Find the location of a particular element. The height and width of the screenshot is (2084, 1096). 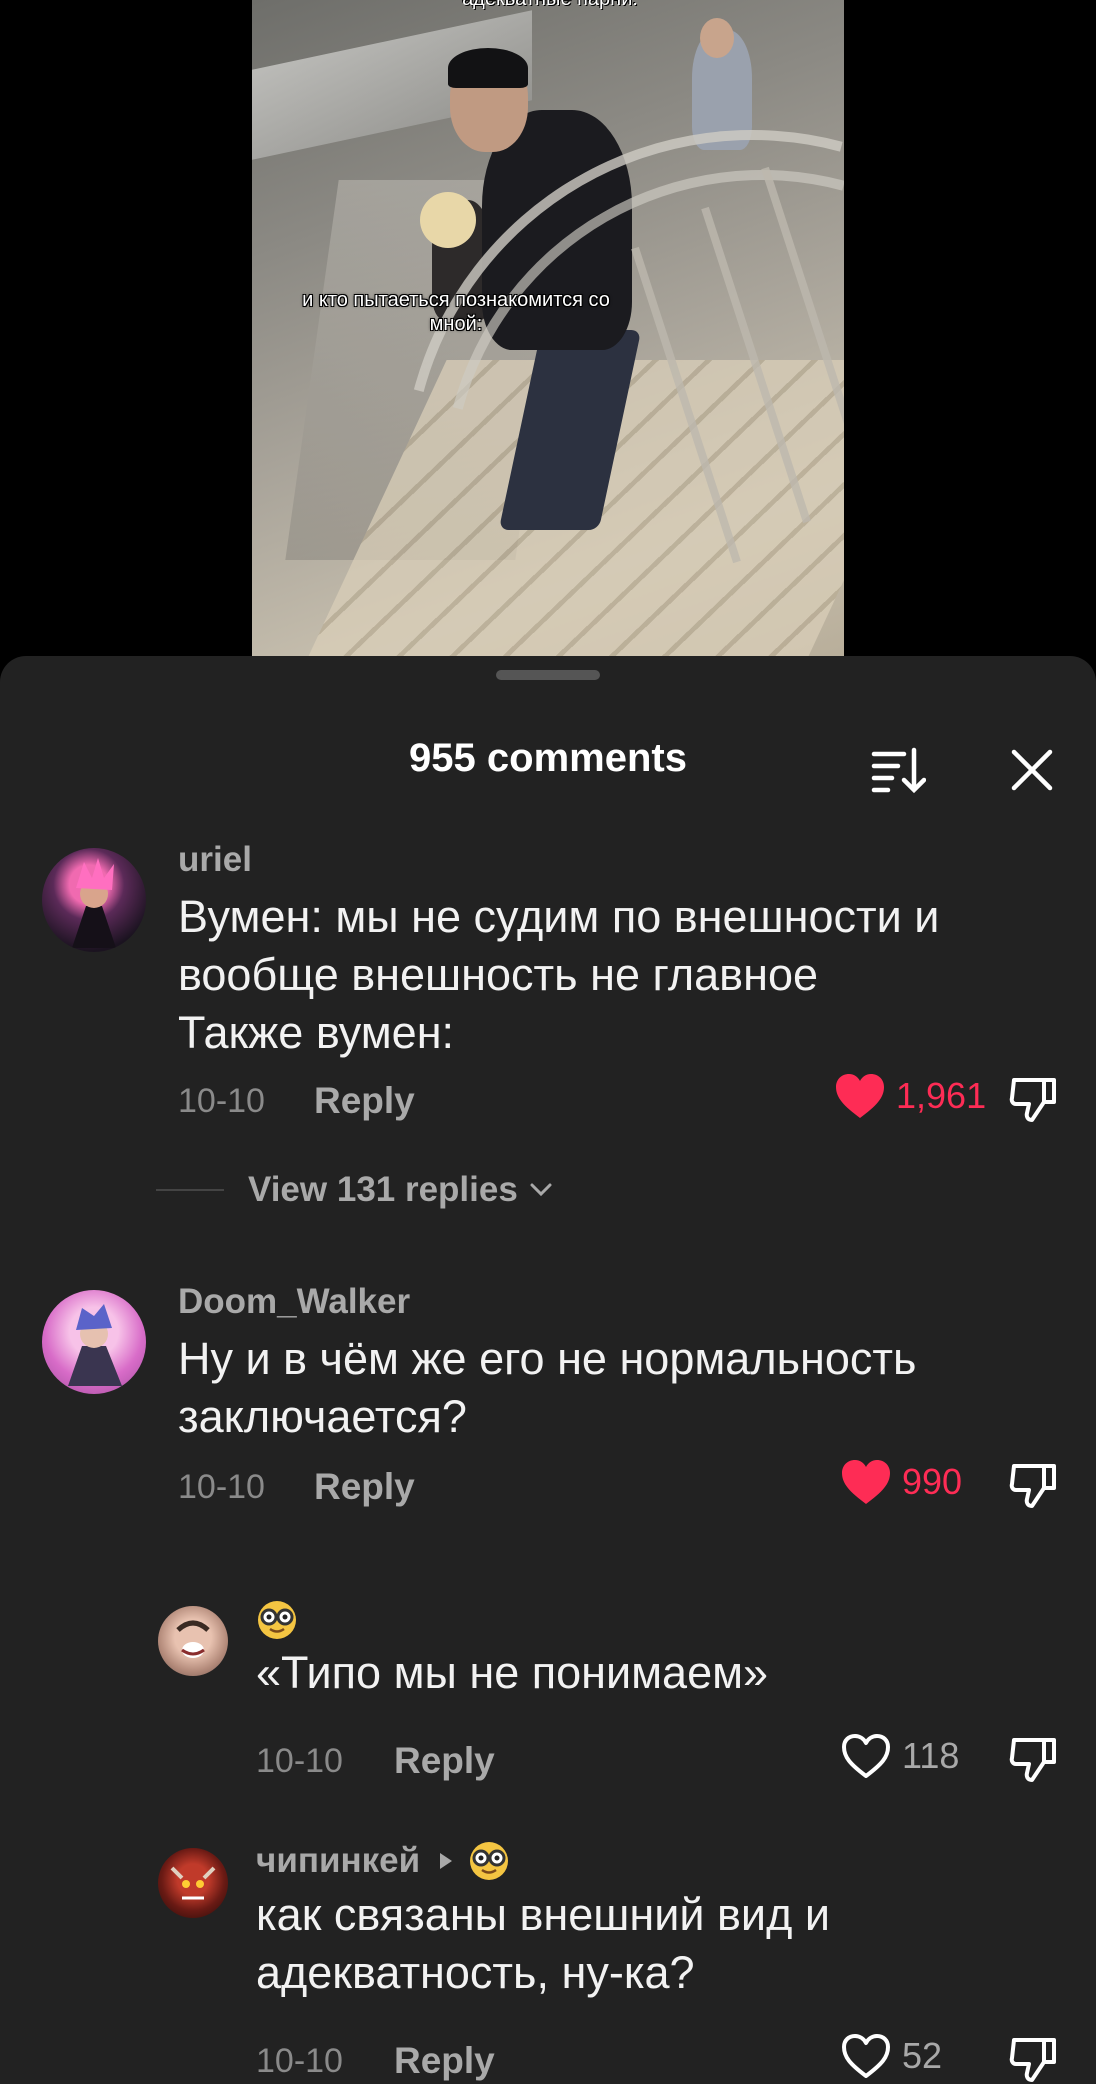

view-replies-label: View 131 replies is located at coordinates (383, 1189).